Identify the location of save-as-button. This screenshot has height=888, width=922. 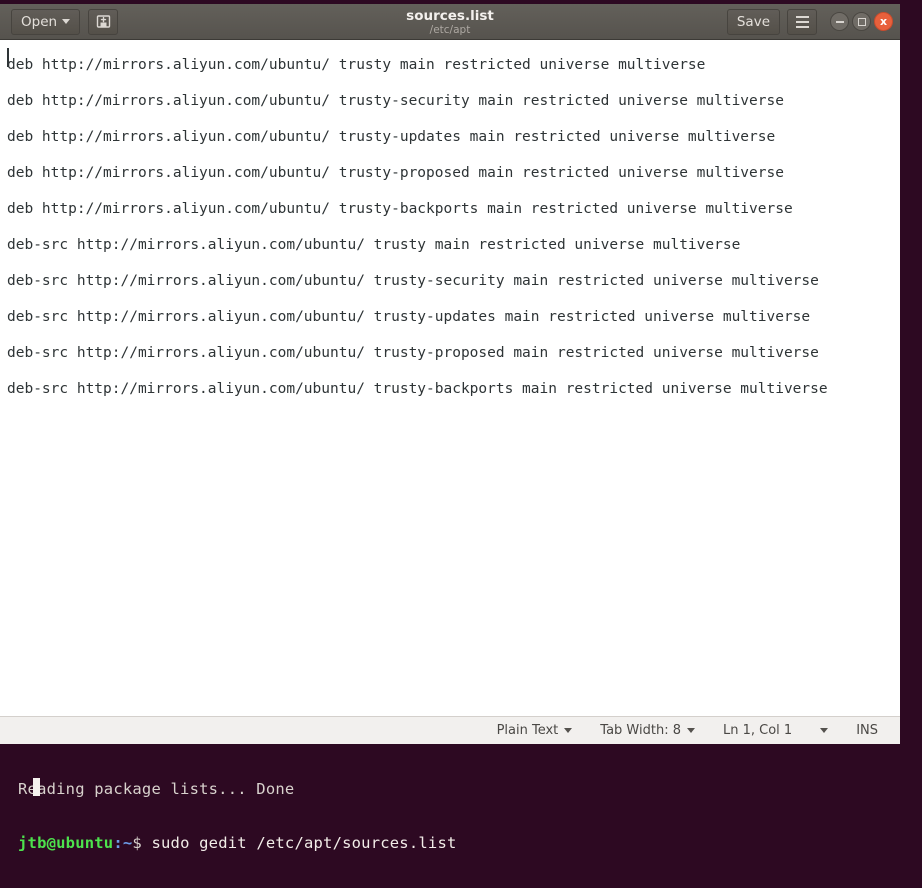
(103, 21).